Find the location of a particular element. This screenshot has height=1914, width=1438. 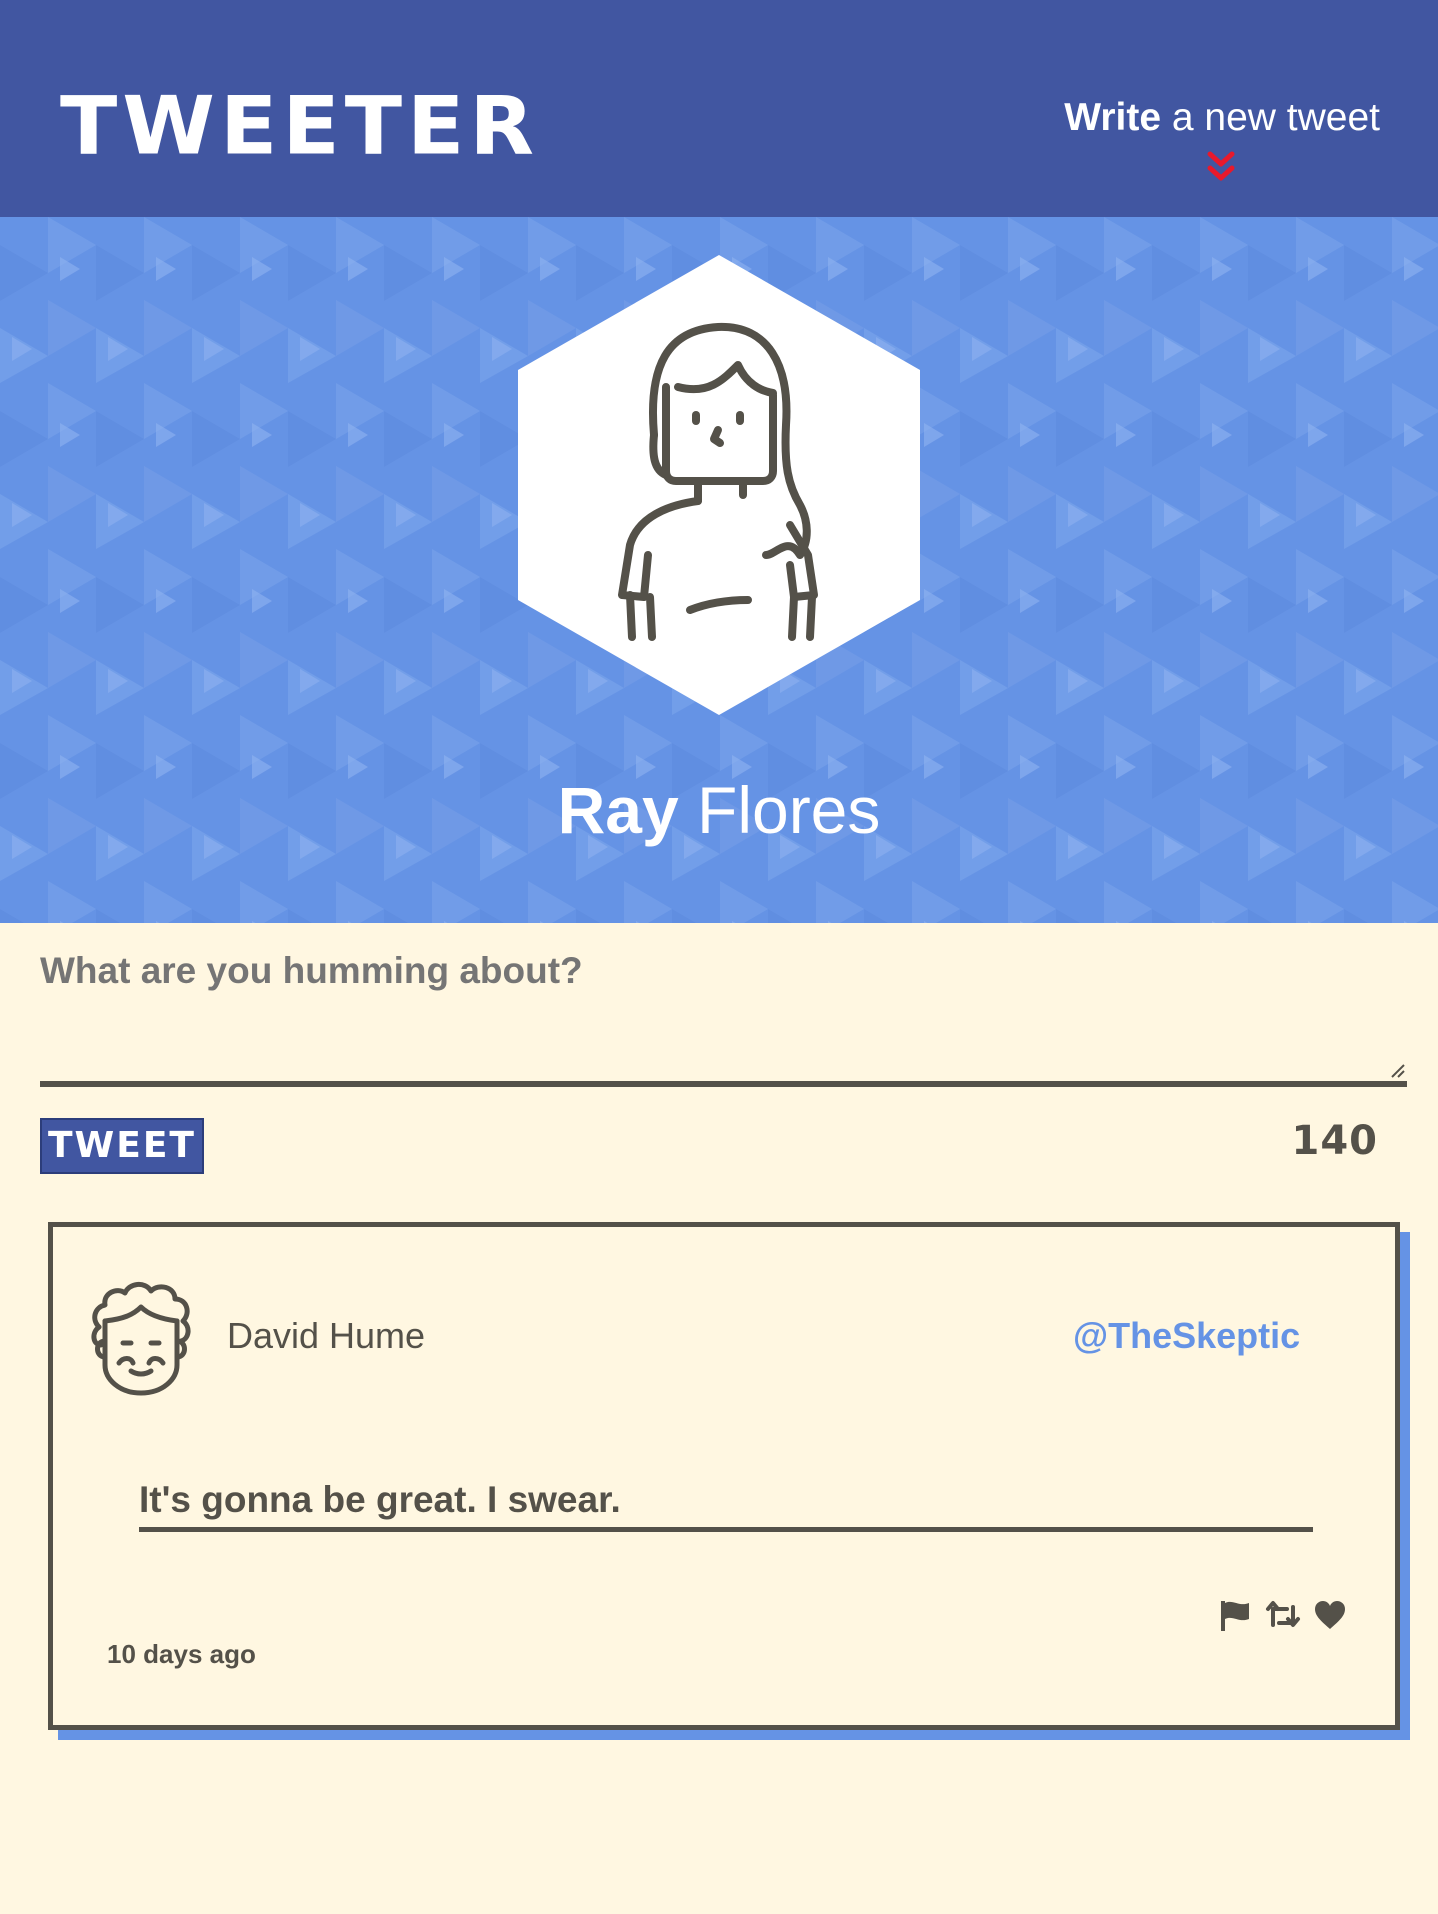

tweet-actions is located at coordinates (1289, 1619).